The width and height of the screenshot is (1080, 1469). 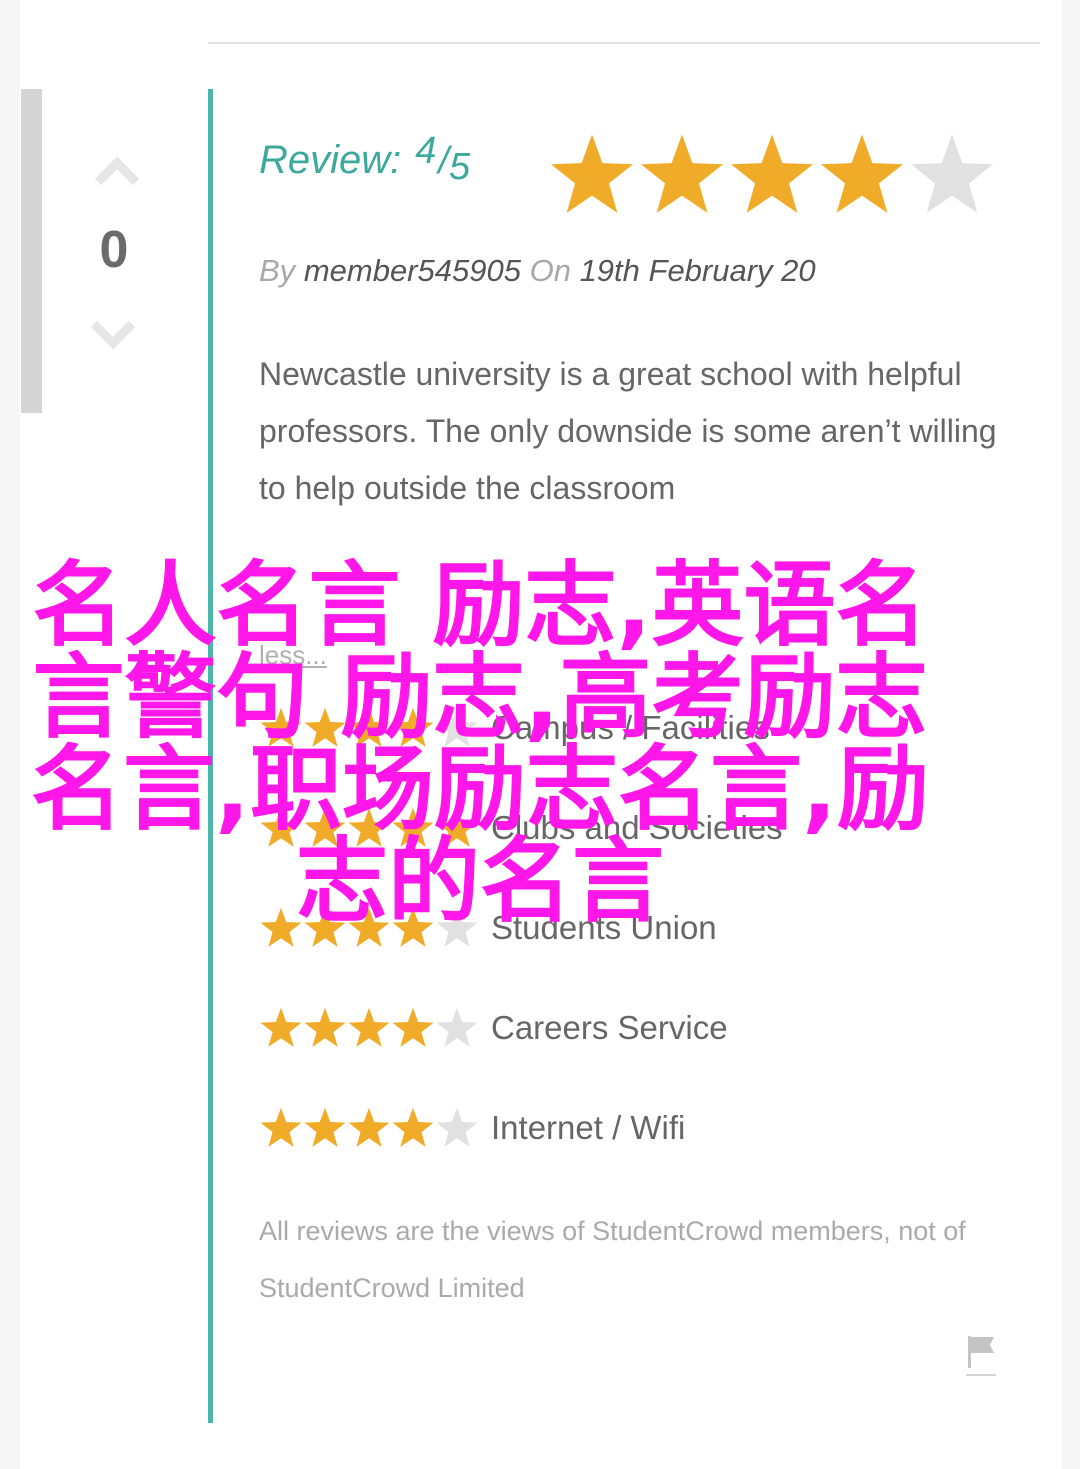 What do you see at coordinates (330, 160) in the screenshot?
I see `review-label: Review:` at bounding box center [330, 160].